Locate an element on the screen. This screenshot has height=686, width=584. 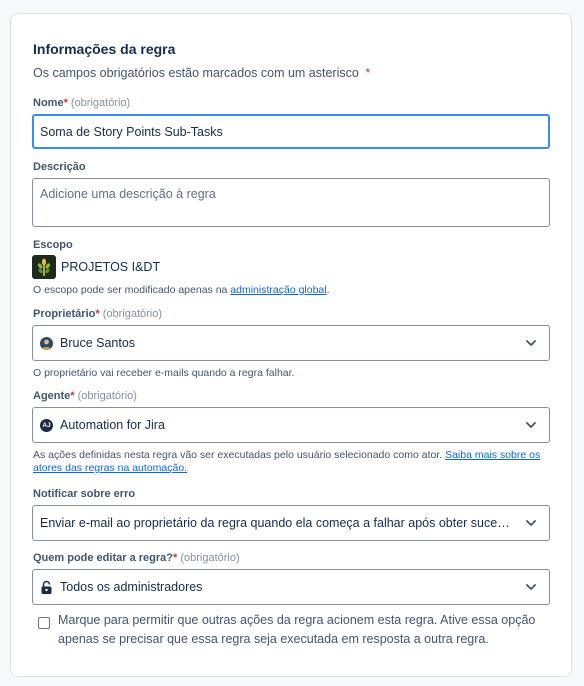
editors-value: Todos os administradores is located at coordinates (131, 587).